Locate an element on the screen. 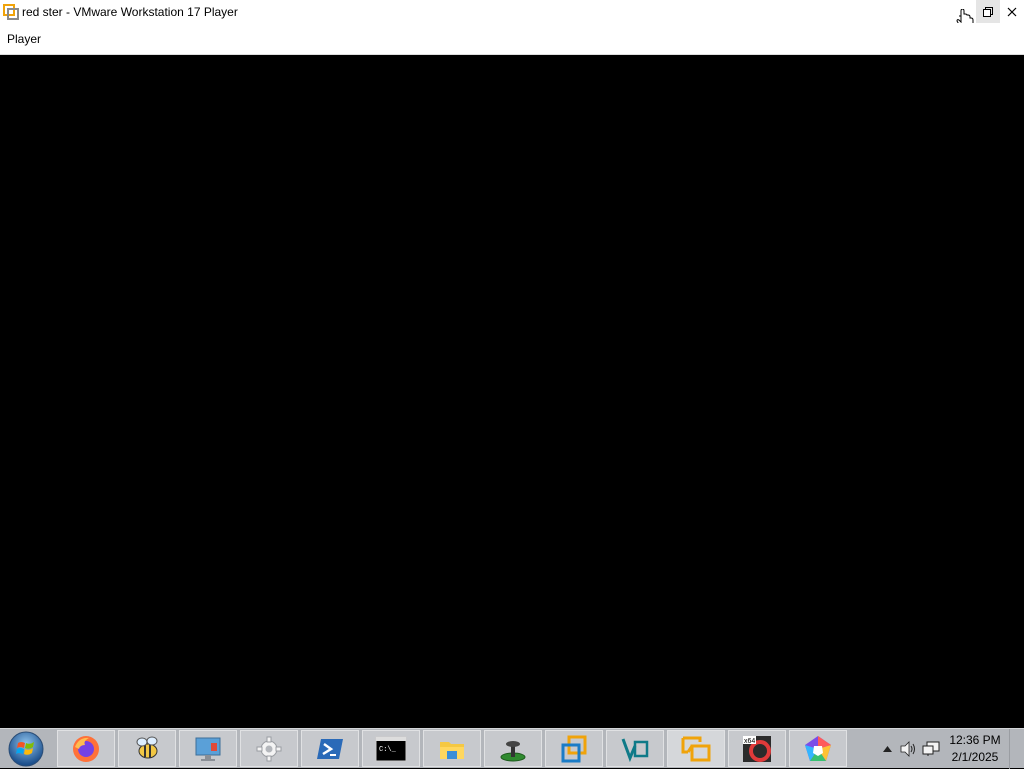 This screenshot has height=769, width=1024. taskbar-app-firefox is located at coordinates (86, 748).